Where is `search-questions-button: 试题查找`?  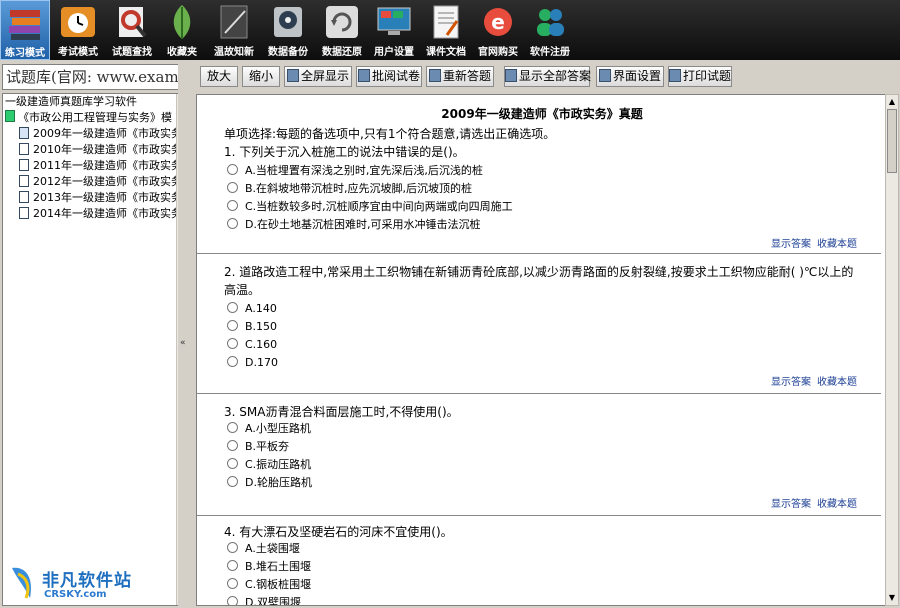
search-questions-button: 试题查找 is located at coordinates (132, 30).